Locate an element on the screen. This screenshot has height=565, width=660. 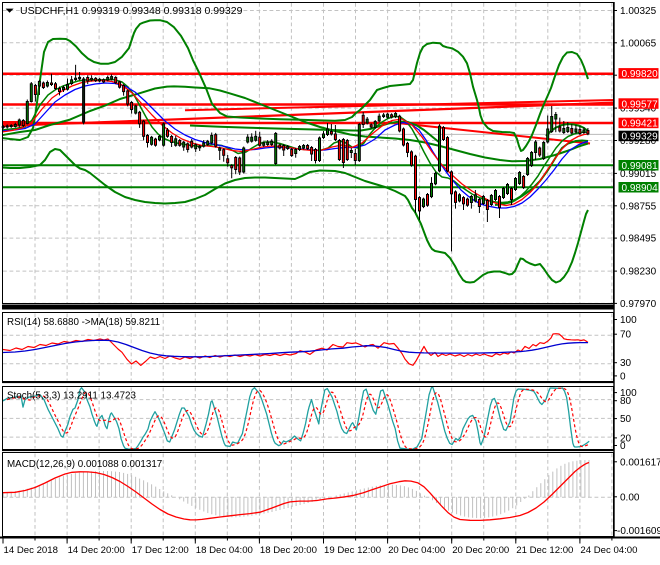
svg-text: Stoch(5,3,3) 13.2911 13.4723 is located at coordinates (71, 396).